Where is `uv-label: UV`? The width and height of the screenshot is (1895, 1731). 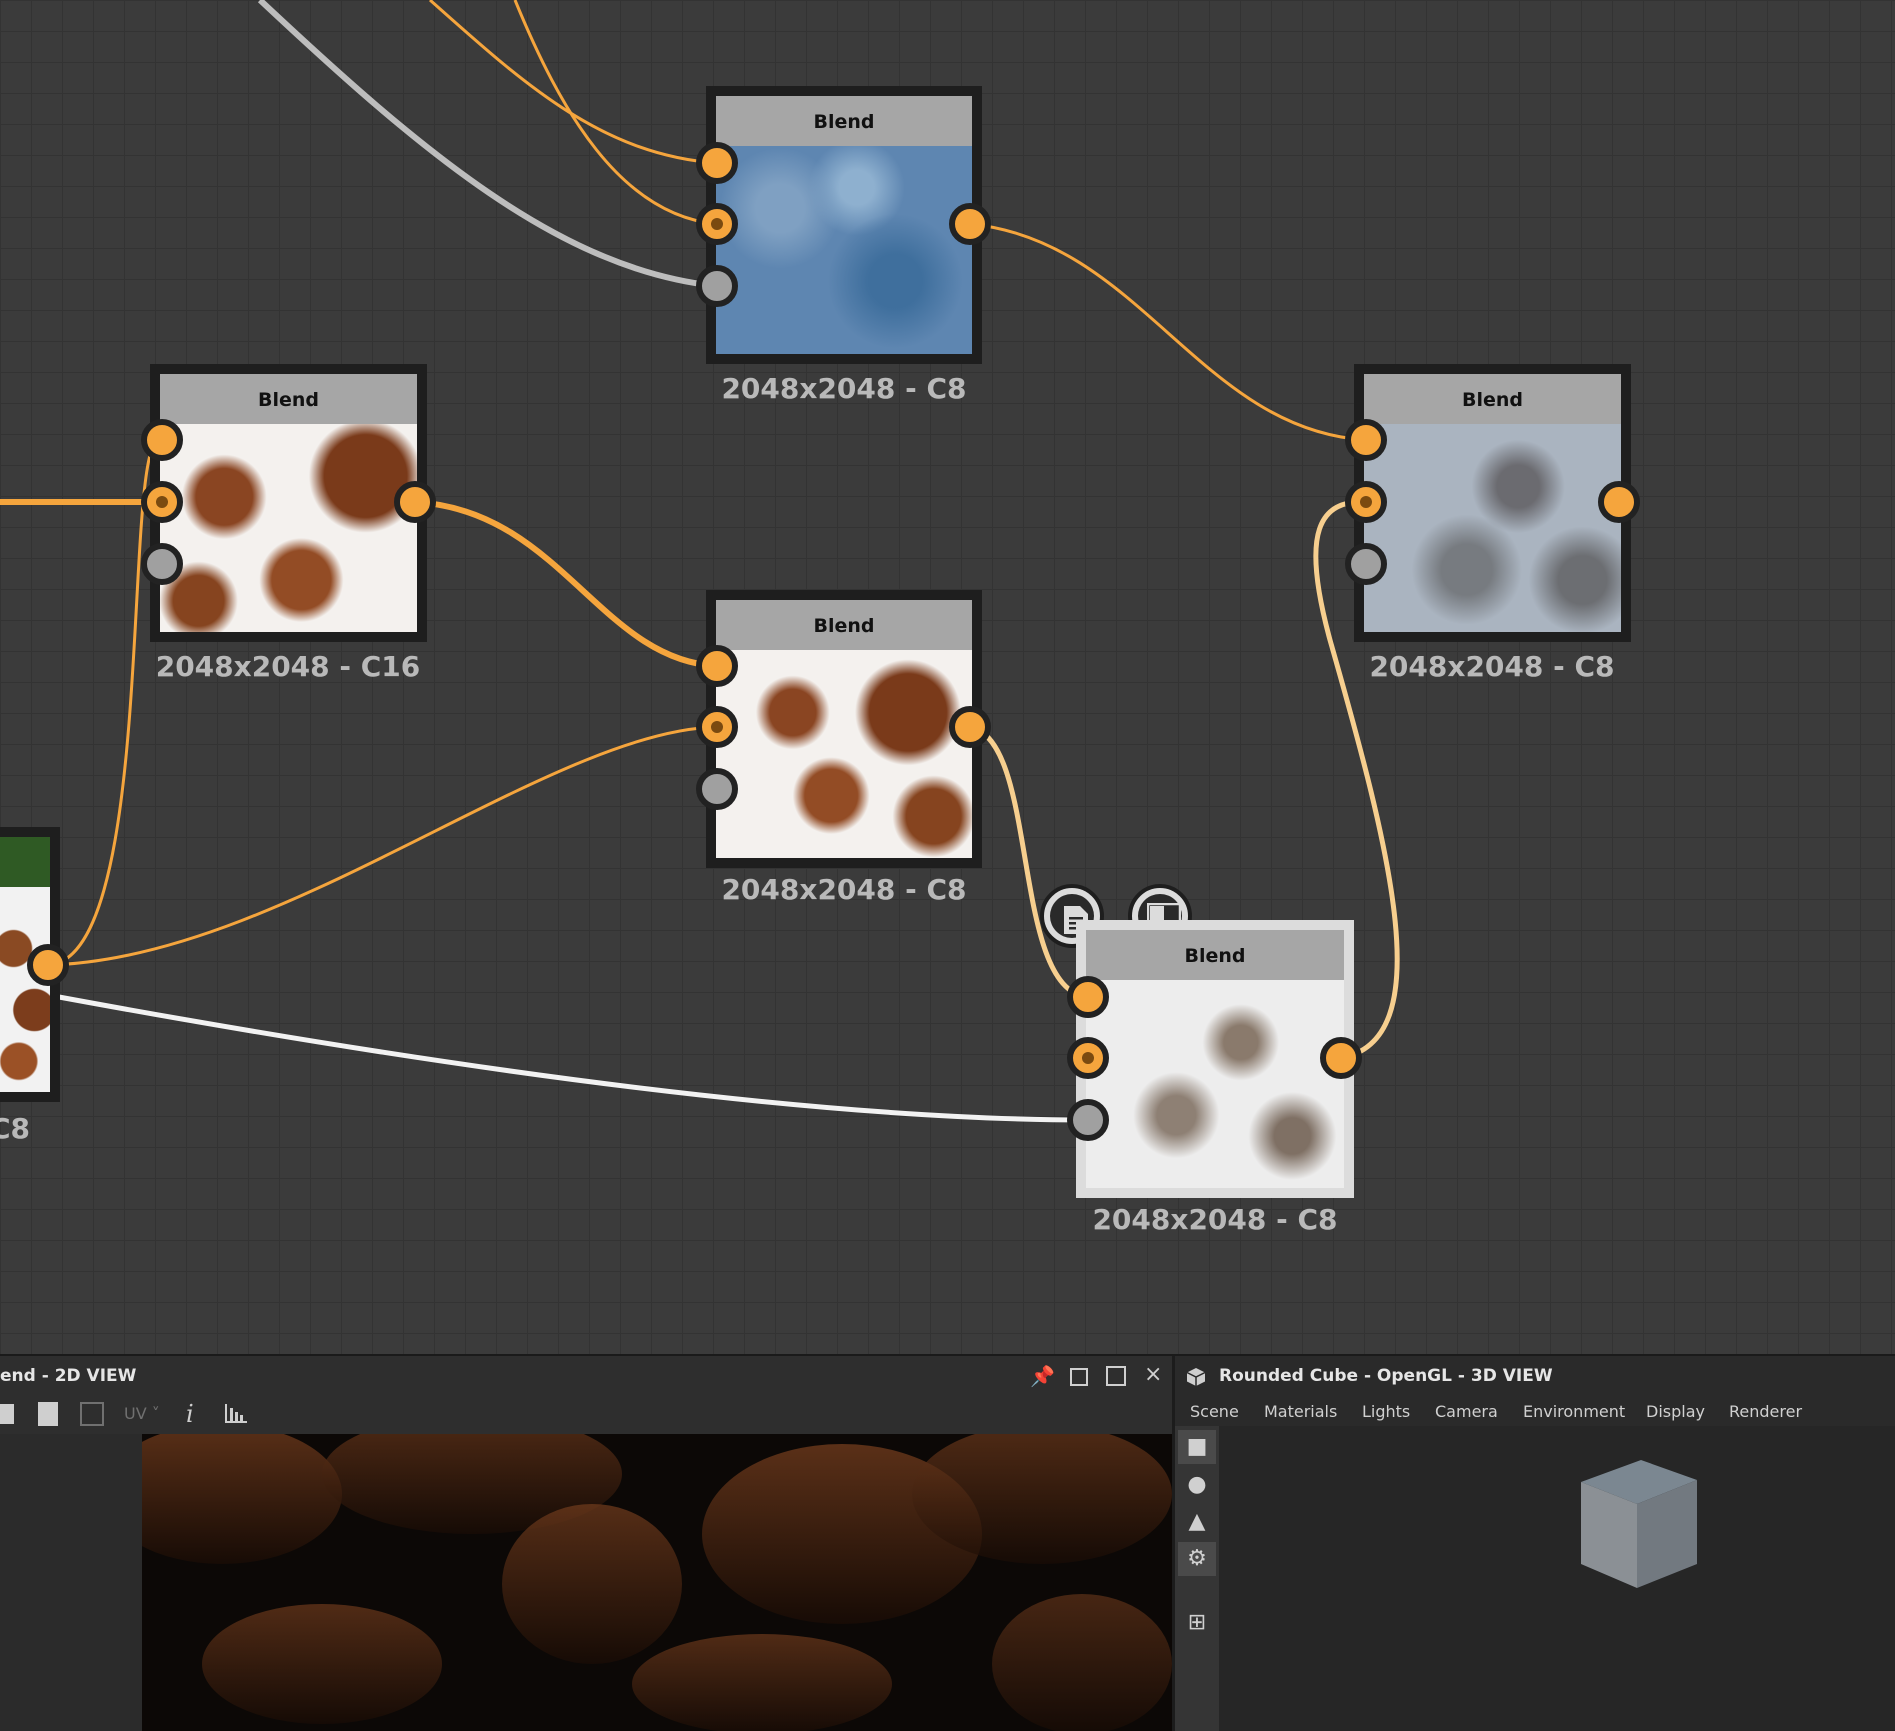 uv-label: UV is located at coordinates (135, 1413).